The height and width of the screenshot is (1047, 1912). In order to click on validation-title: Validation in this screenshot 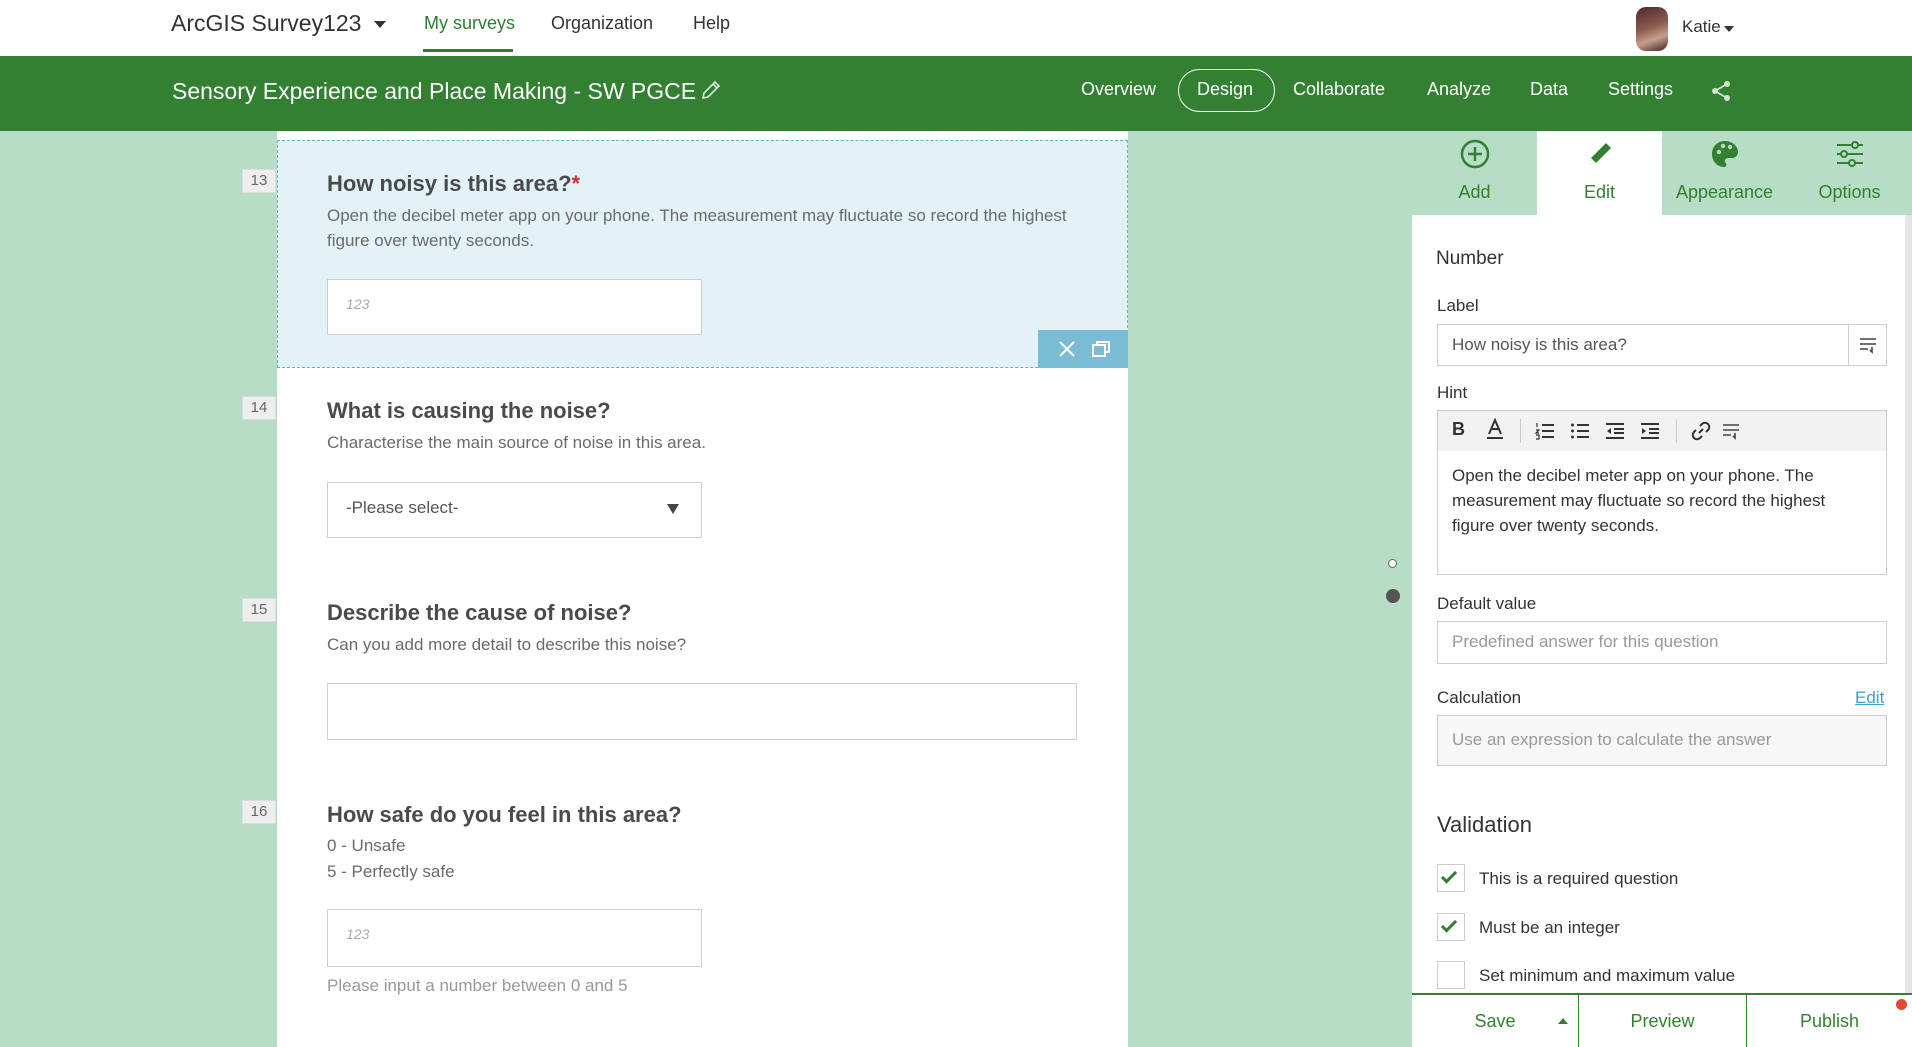, I will do `click(1484, 824)`.